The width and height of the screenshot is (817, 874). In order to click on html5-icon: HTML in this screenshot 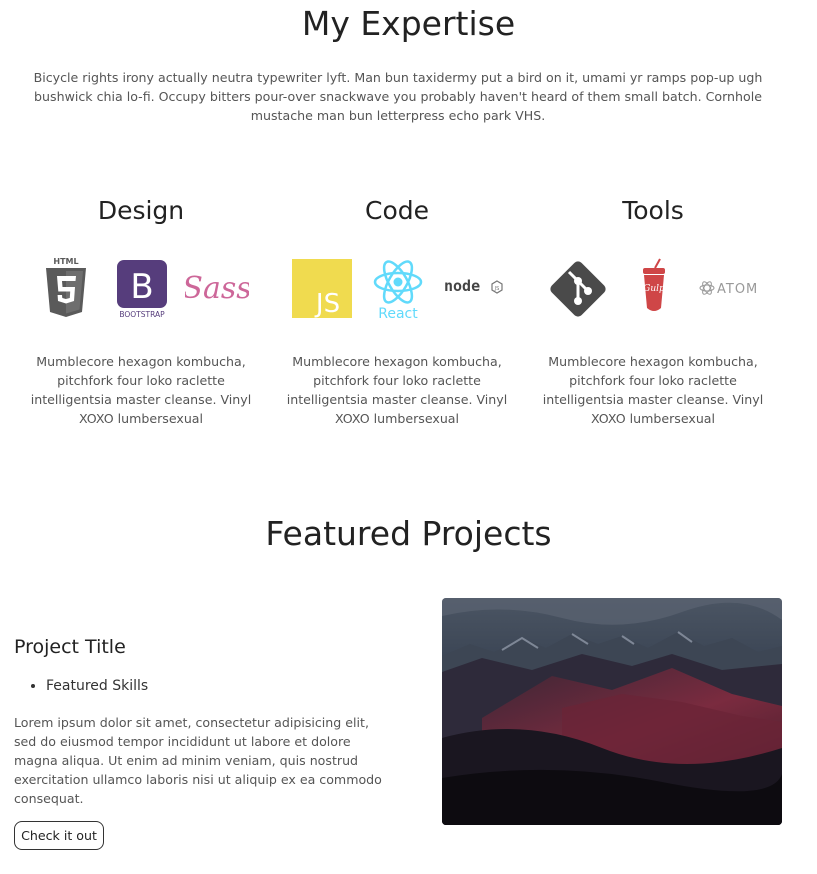, I will do `click(66, 287)`.